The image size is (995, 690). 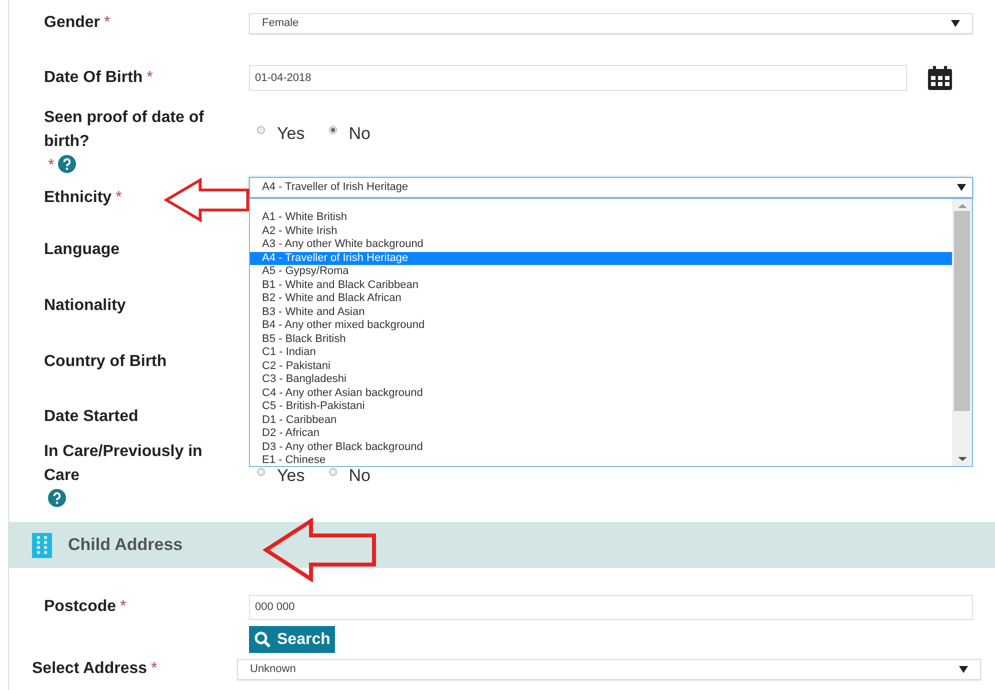 I want to click on field-label: Seen proof of date of birth?, so click(x=124, y=130).